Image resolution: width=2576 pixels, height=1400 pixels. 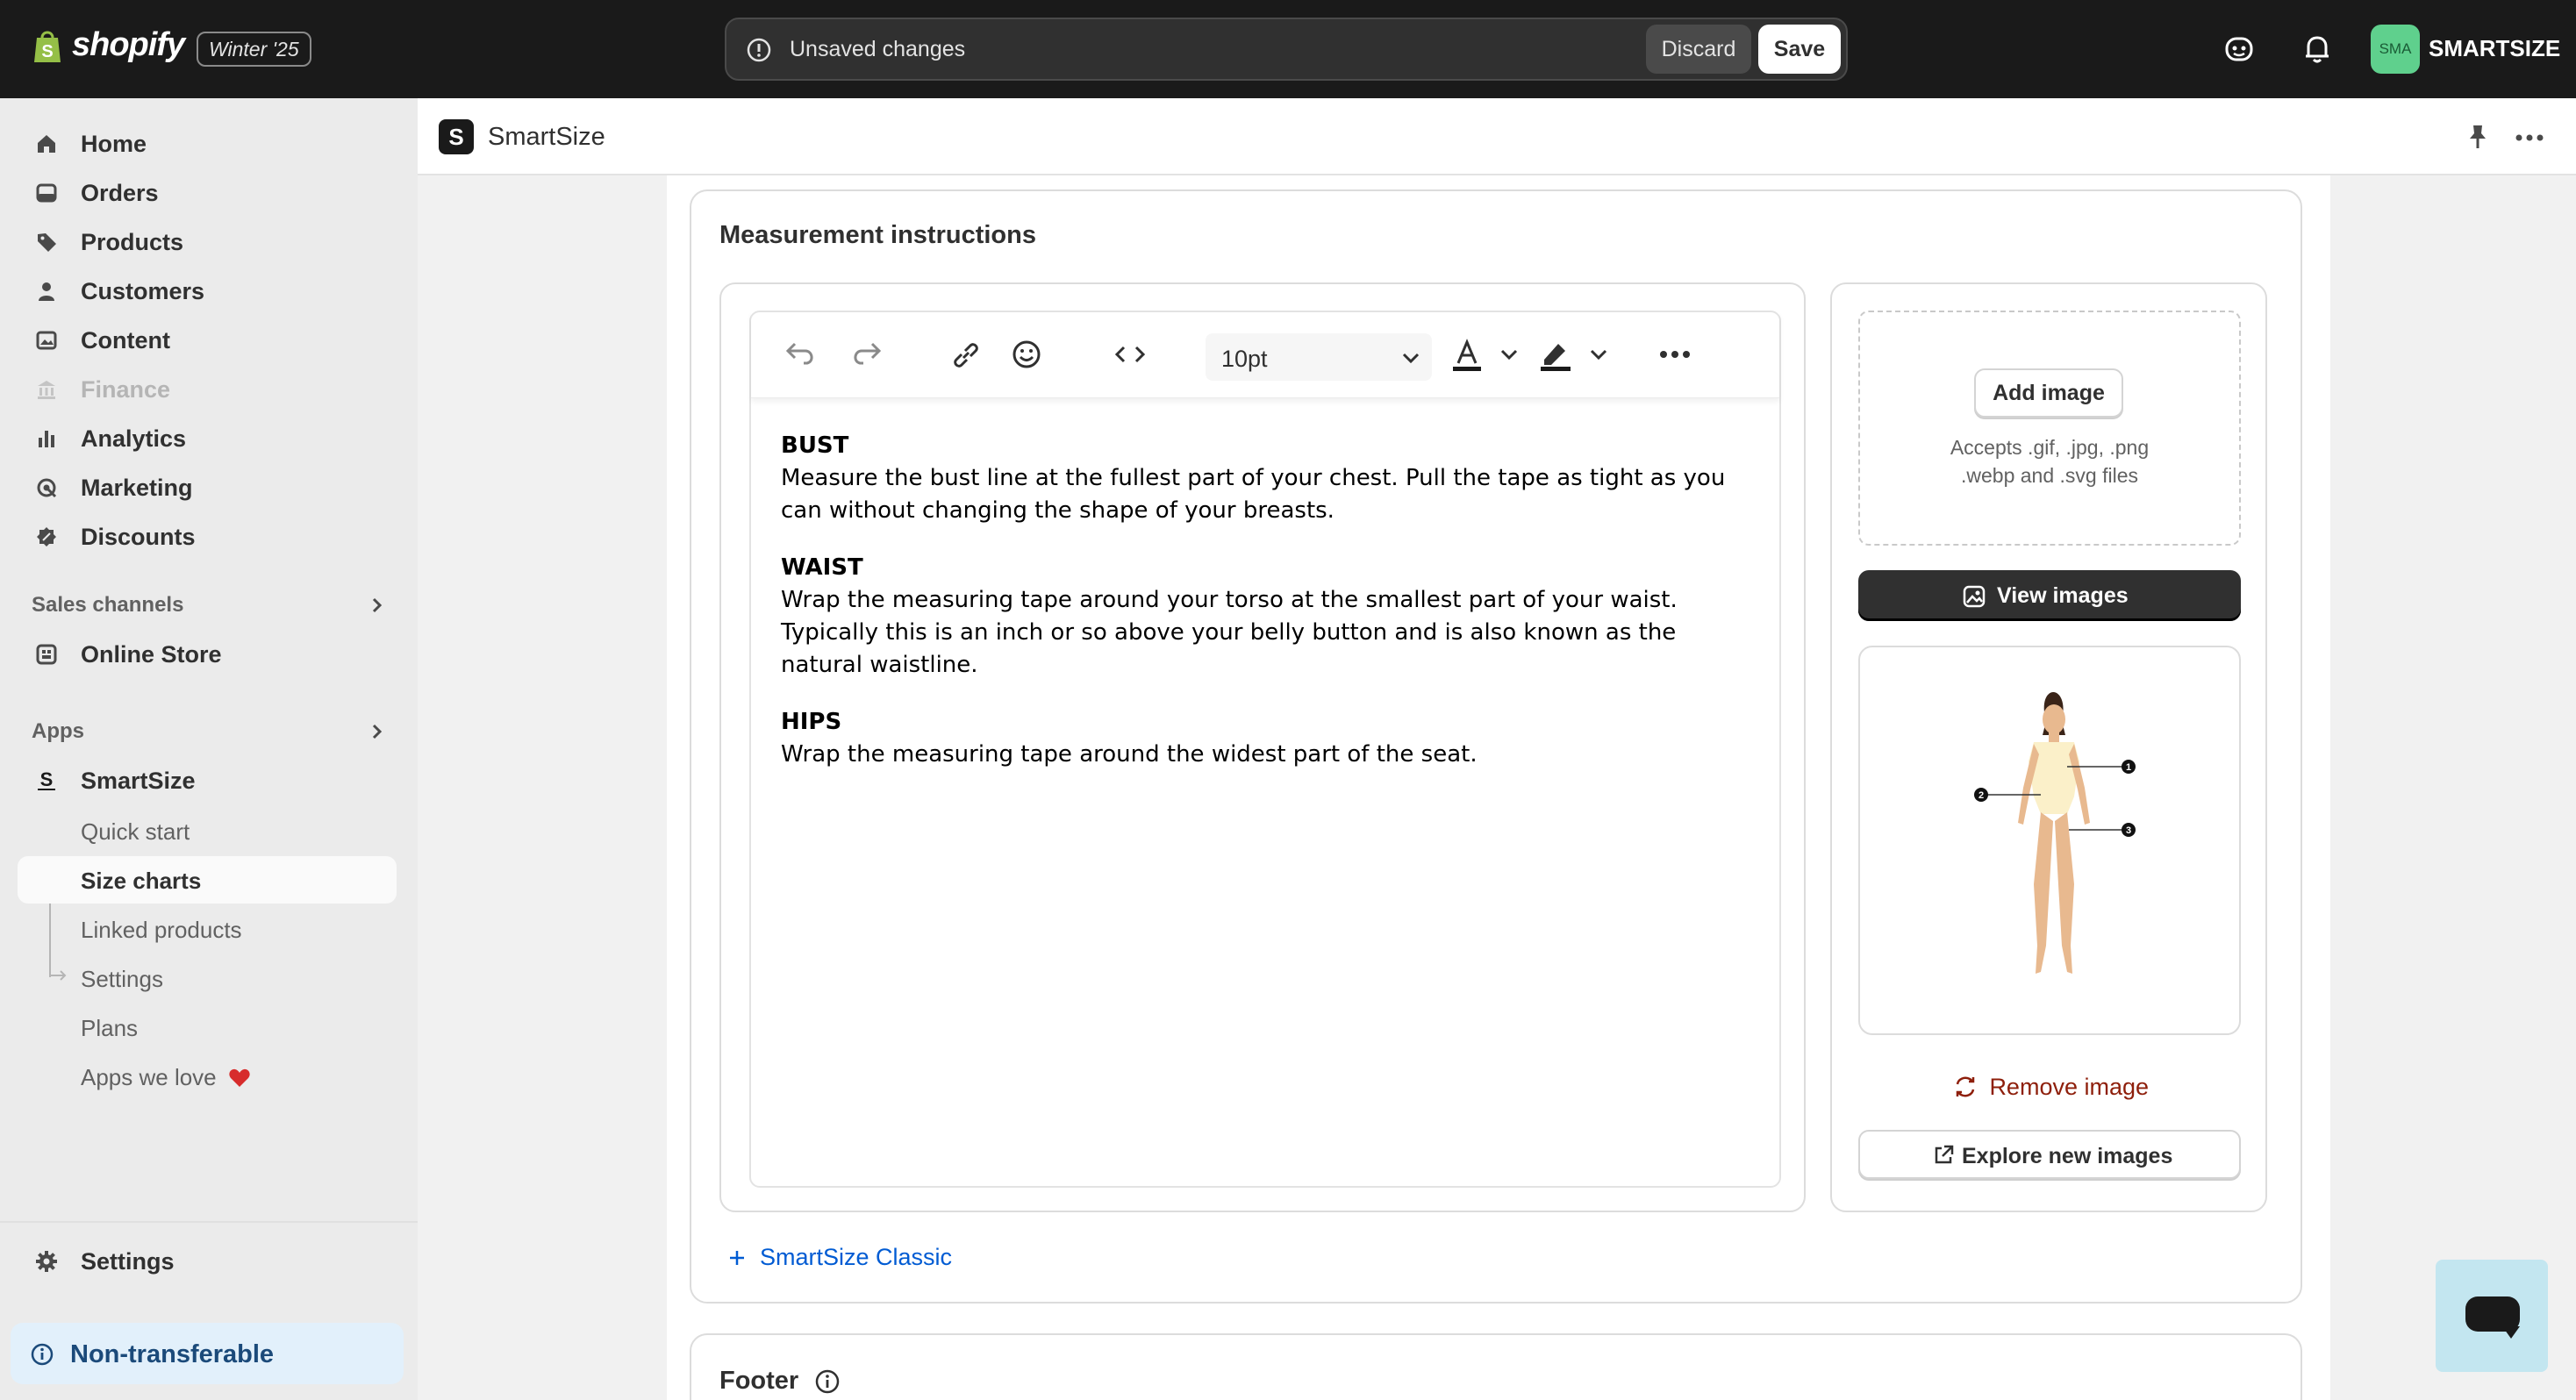 I want to click on add-smartsize-classic-link: SmartSize Classic, so click(x=839, y=1257).